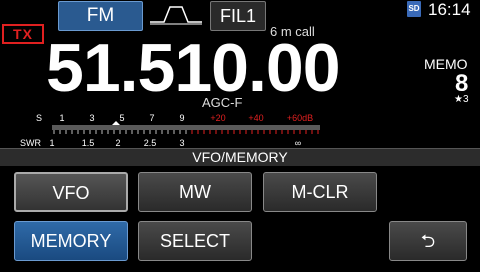 This screenshot has width=480, height=272. What do you see at coordinates (91, 118) in the screenshot?
I see `s-tick-label: 3` at bounding box center [91, 118].